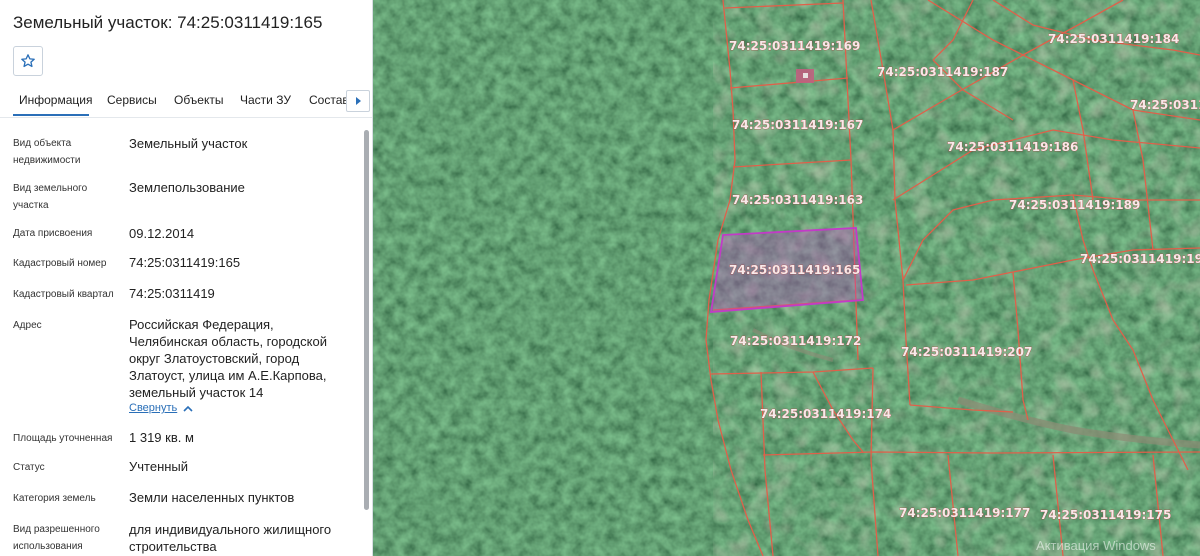  I want to click on scrollbar-thumb, so click(366, 320).